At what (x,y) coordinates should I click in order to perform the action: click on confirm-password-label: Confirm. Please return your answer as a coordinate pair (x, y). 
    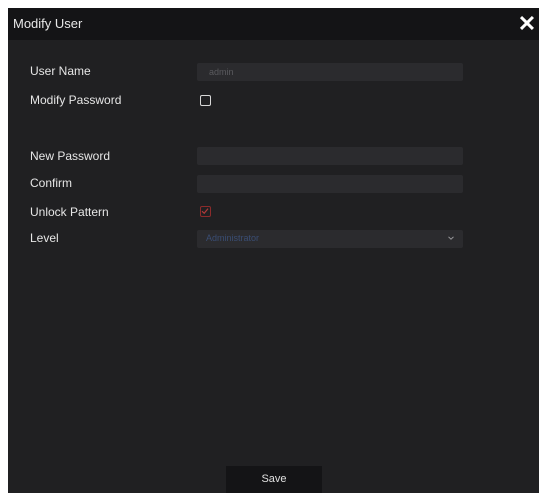
    Looking at the image, I should click on (51, 183).